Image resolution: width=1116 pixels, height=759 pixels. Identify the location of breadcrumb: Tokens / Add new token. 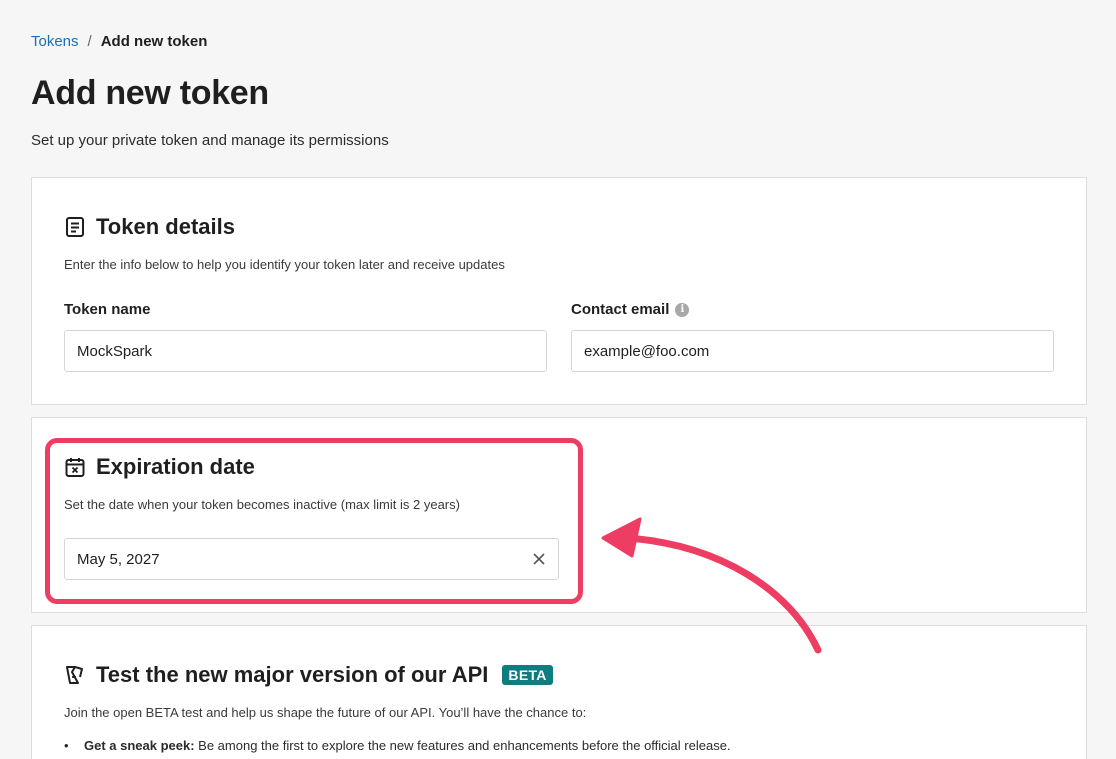
(119, 41).